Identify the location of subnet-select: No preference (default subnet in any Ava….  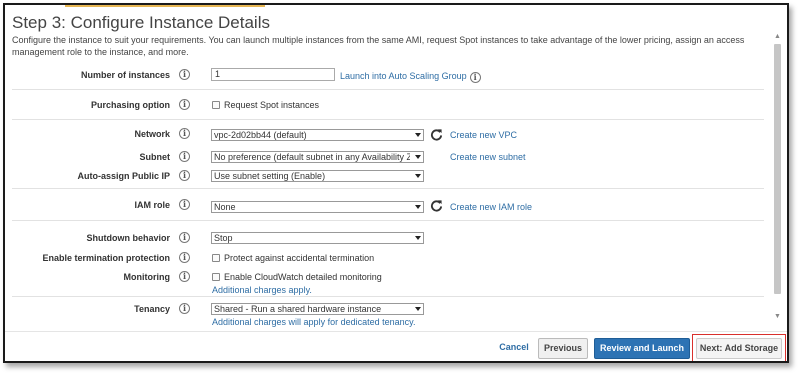
(317, 157).